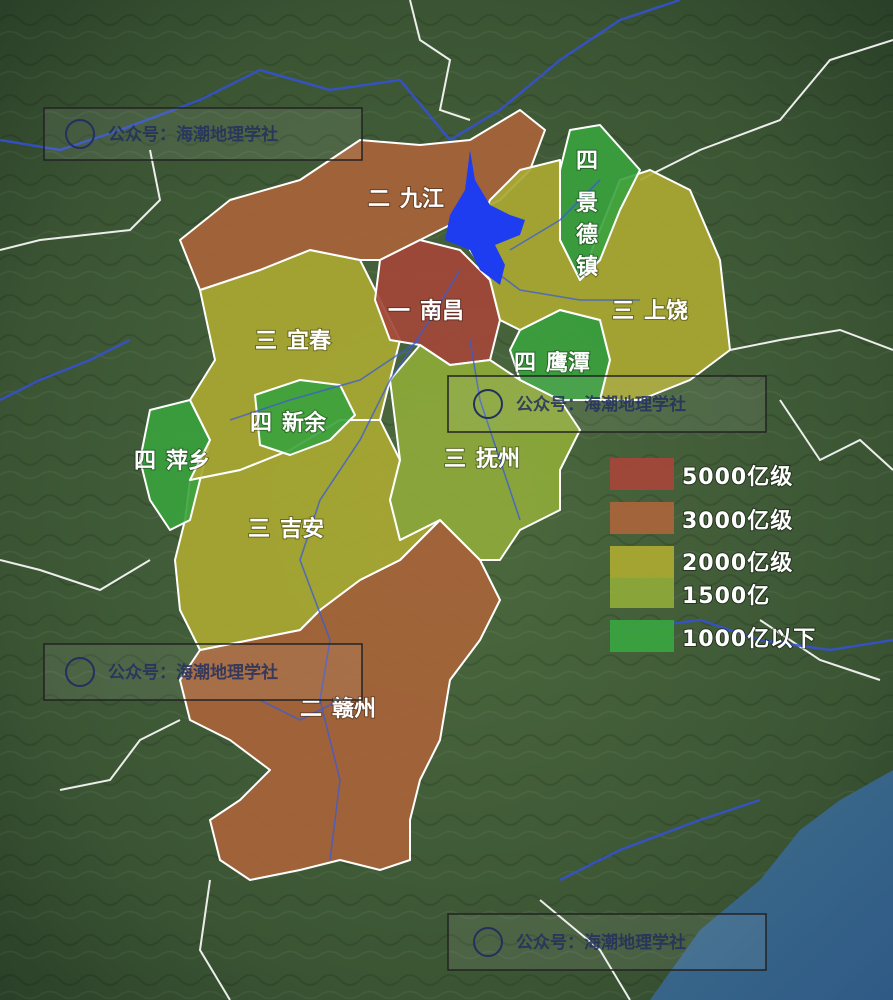 The image size is (893, 1000). I want to click on watermark-text-4: 公众号：海潮地理学社, so click(601, 942).